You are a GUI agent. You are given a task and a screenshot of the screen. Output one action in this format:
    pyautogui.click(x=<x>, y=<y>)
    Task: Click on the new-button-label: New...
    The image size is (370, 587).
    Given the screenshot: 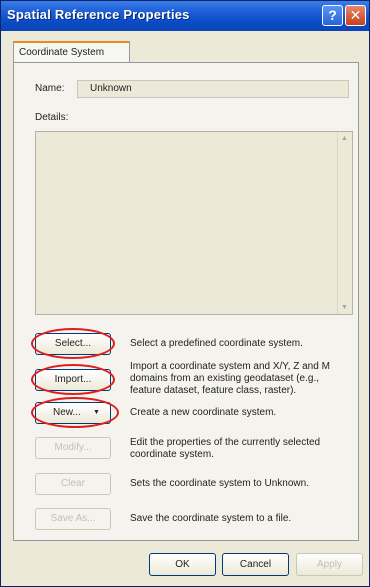 What is the action you would take?
    pyautogui.click(x=67, y=412)
    